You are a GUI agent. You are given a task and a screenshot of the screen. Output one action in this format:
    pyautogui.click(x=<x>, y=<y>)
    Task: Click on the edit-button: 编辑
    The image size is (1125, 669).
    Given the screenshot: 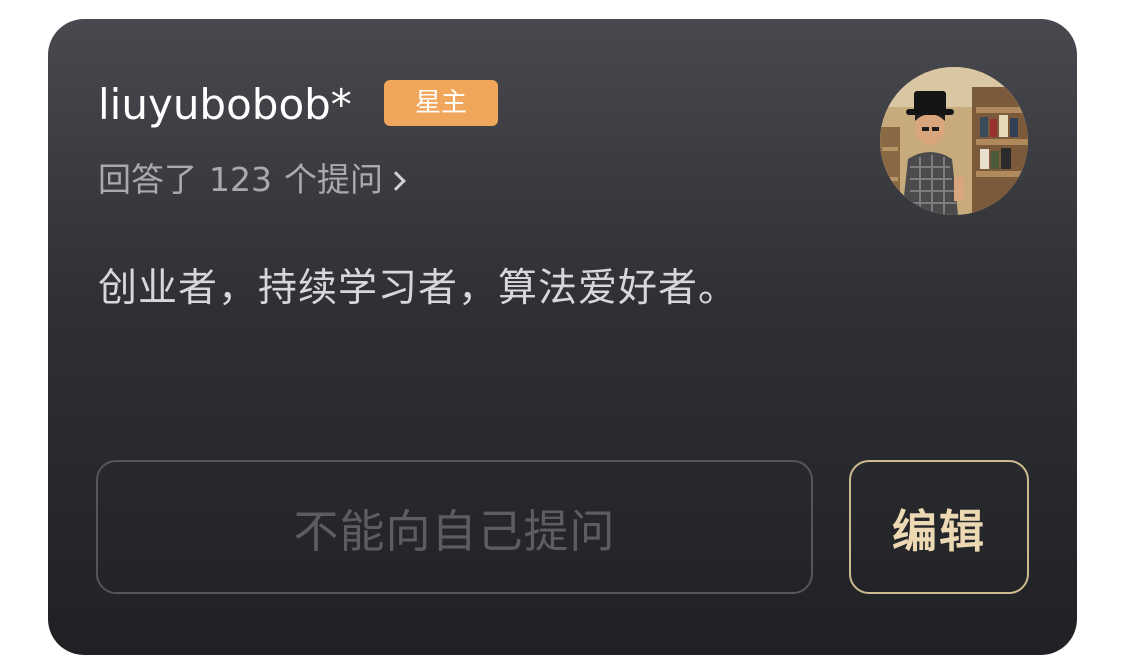 What is the action you would take?
    pyautogui.click(x=939, y=527)
    